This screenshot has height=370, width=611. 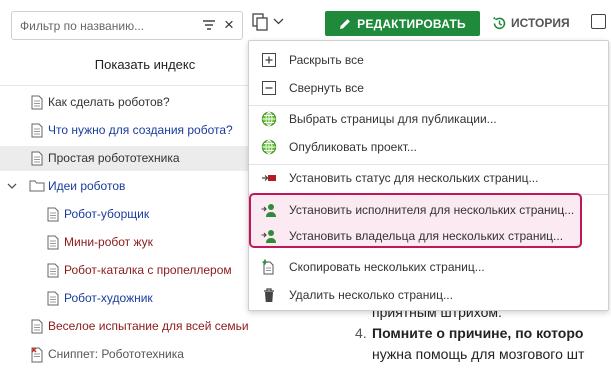 I want to click on tree-item: Робот-уборщик, so click(x=124, y=214).